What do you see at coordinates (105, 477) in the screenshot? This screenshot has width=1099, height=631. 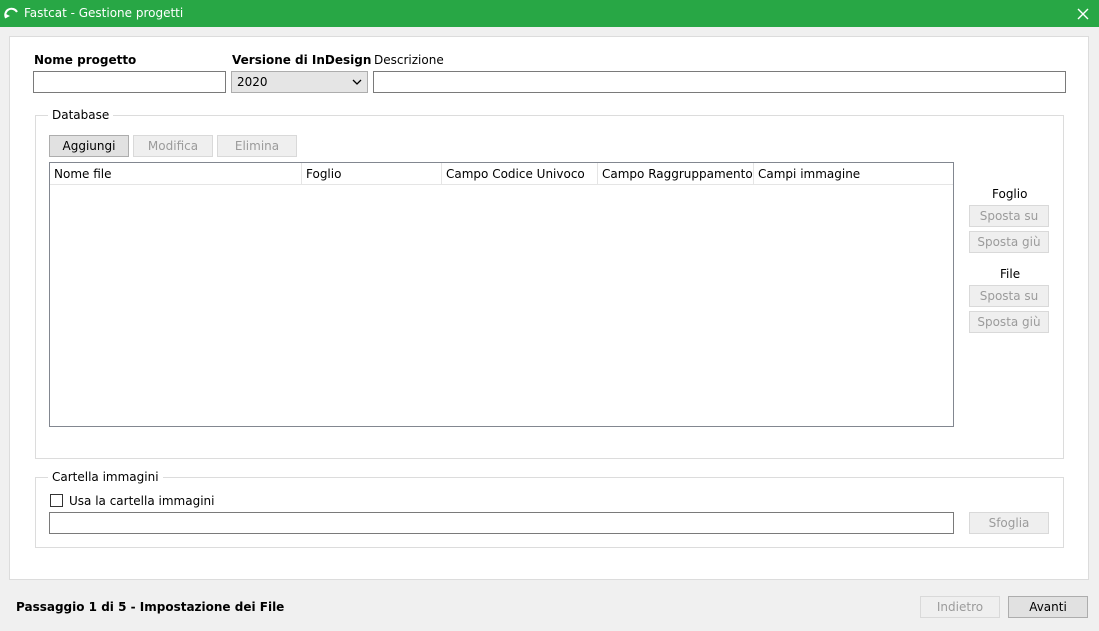 I see `images-folder-group-title: Cartella immagini` at bounding box center [105, 477].